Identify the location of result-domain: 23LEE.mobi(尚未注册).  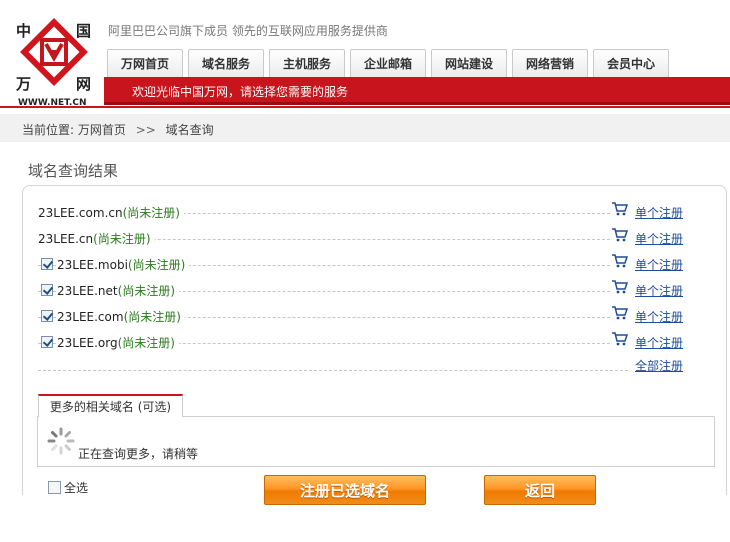
(123, 264).